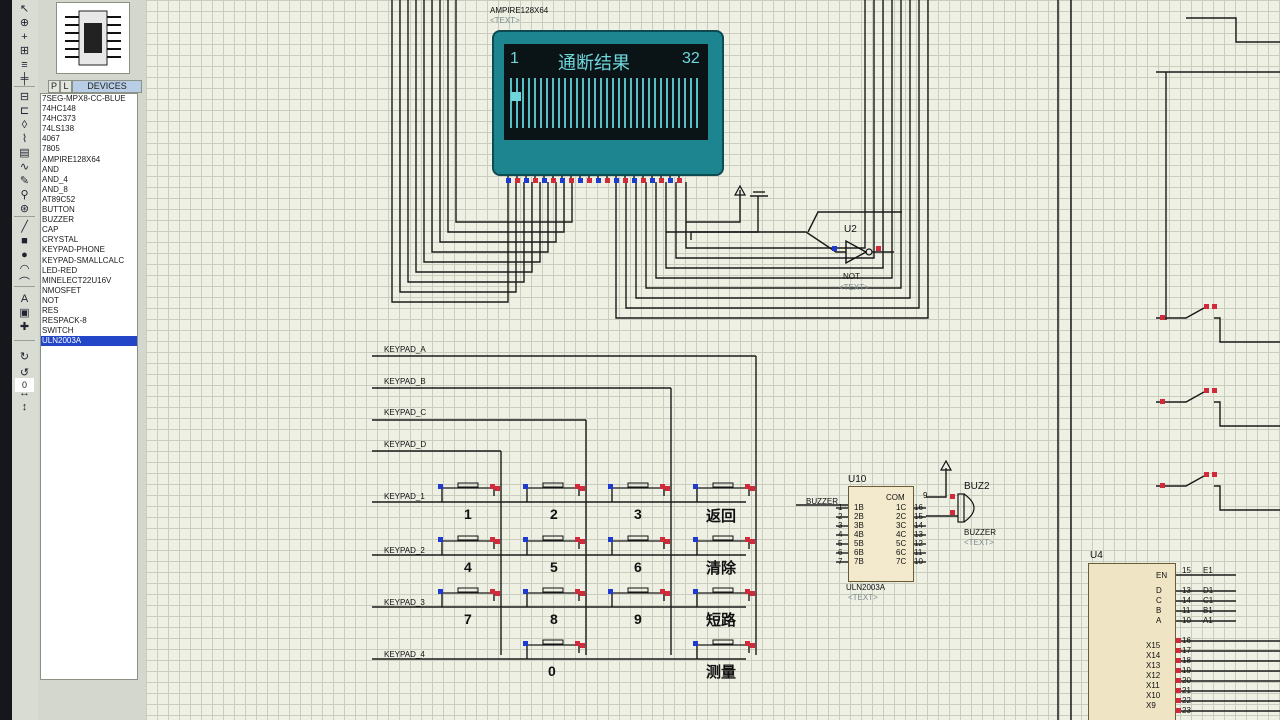 This screenshot has width=1280, height=720. Describe the element at coordinates (404, 654) in the screenshot. I see `net-label-keypad-4: KEYPAD_4` at that location.